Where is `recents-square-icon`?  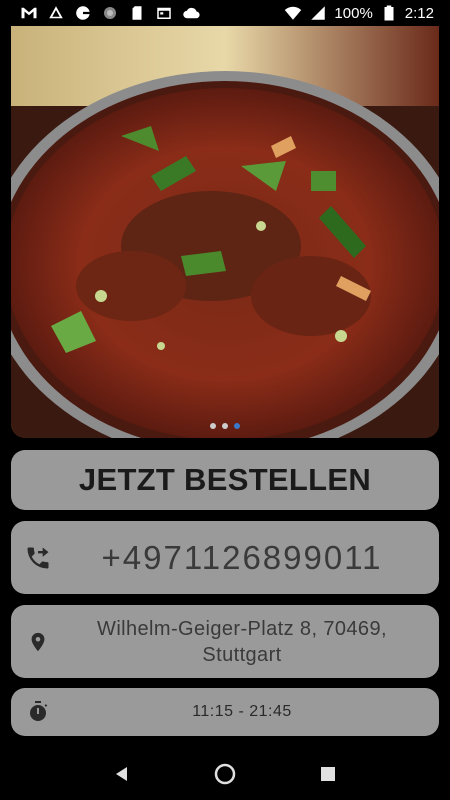 recents-square-icon is located at coordinates (328, 774).